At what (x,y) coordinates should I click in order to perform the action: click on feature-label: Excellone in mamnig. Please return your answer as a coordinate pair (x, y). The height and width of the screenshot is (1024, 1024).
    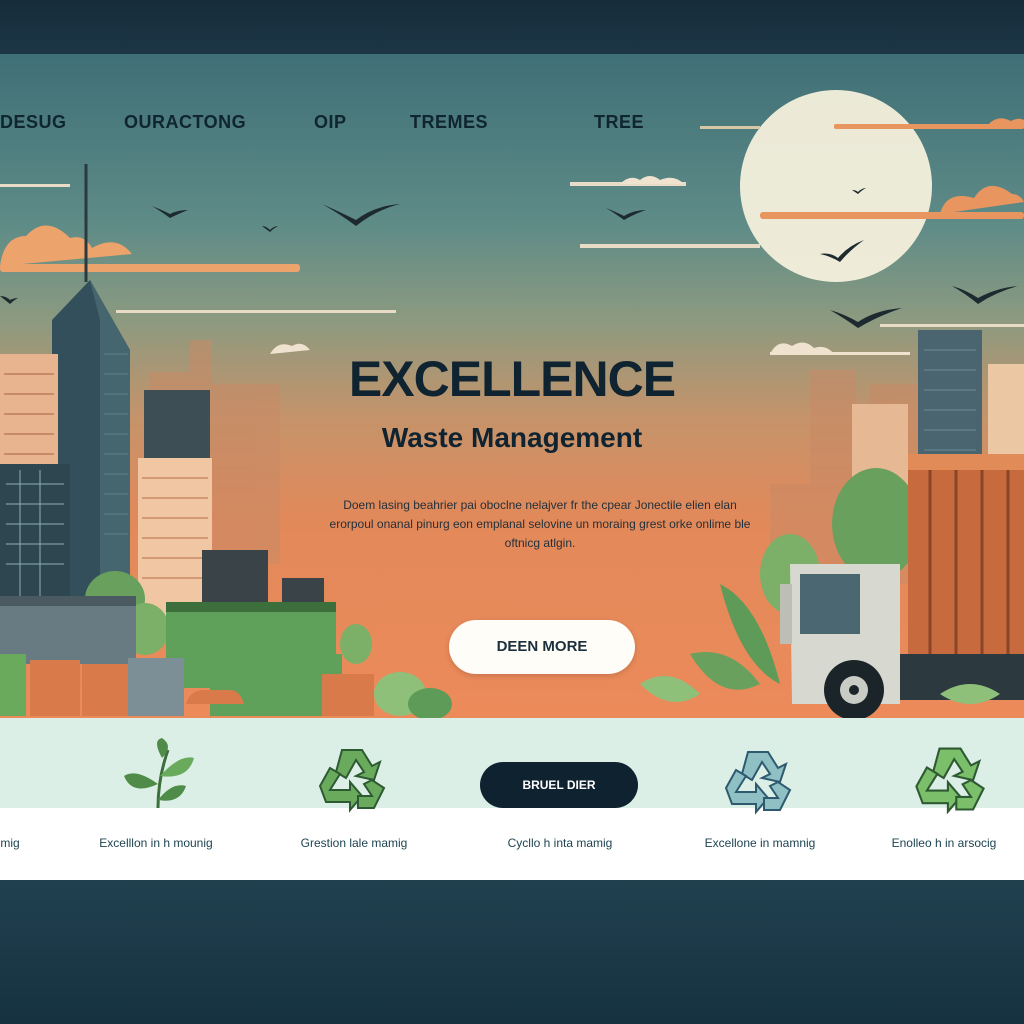
    Looking at the image, I should click on (760, 843).